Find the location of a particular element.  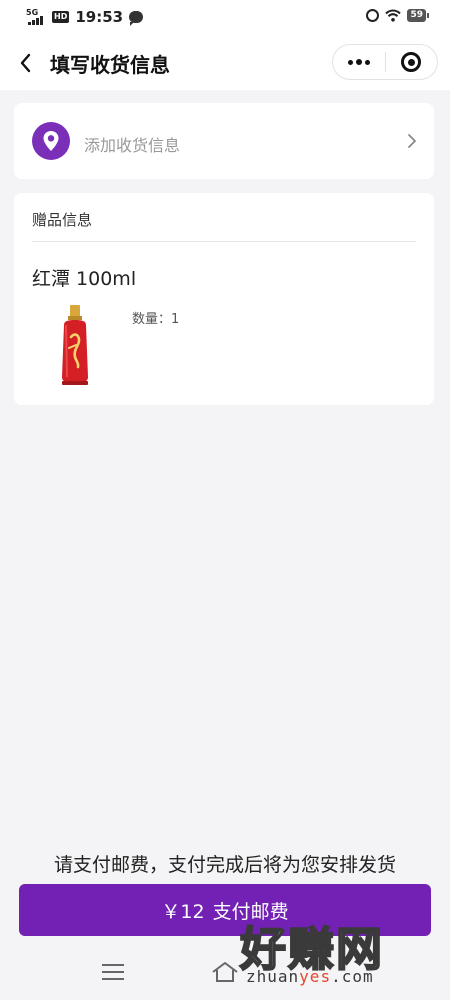

more-icon is located at coordinates (359, 62).